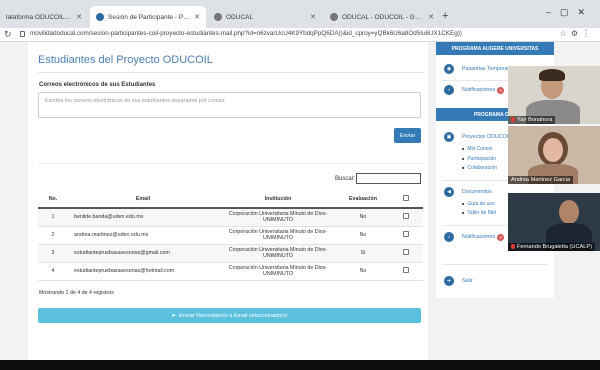 The width and height of the screenshot is (600, 370). Describe the element at coordinates (552, 75) in the screenshot. I see `participant-hair` at that location.